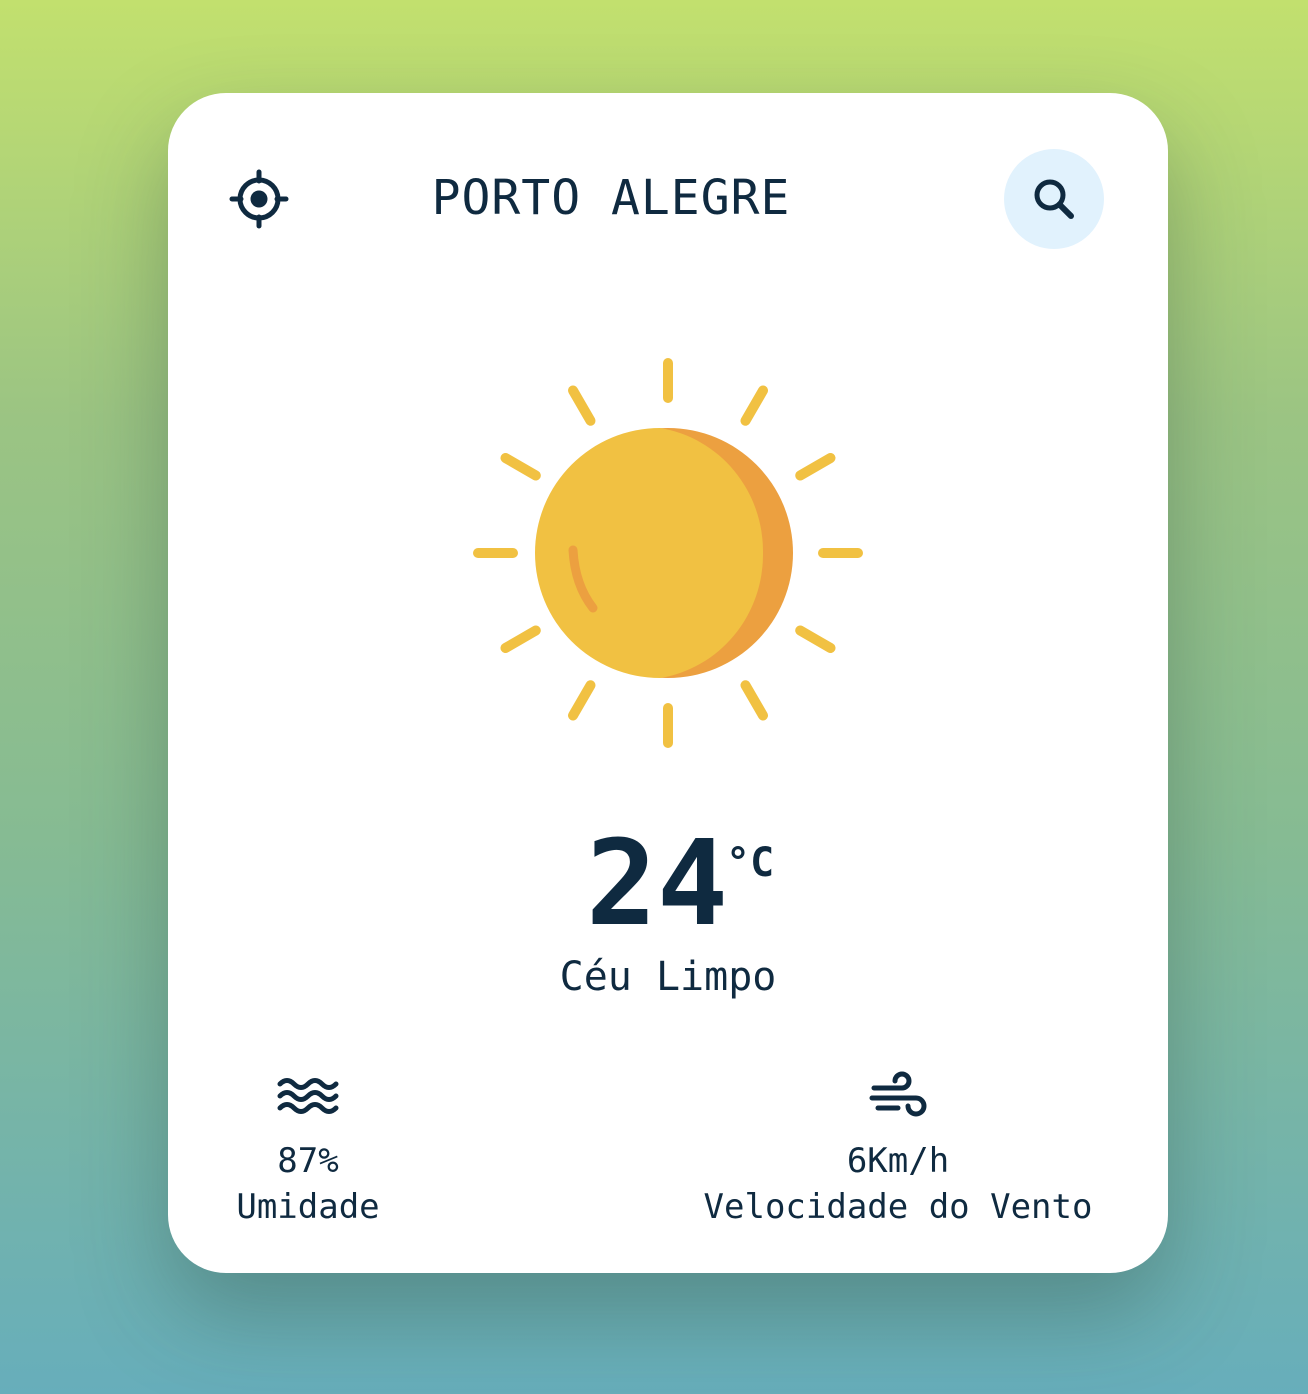 The width and height of the screenshot is (1308, 1394). What do you see at coordinates (750, 863) in the screenshot?
I see `temperature-unit: °C` at bounding box center [750, 863].